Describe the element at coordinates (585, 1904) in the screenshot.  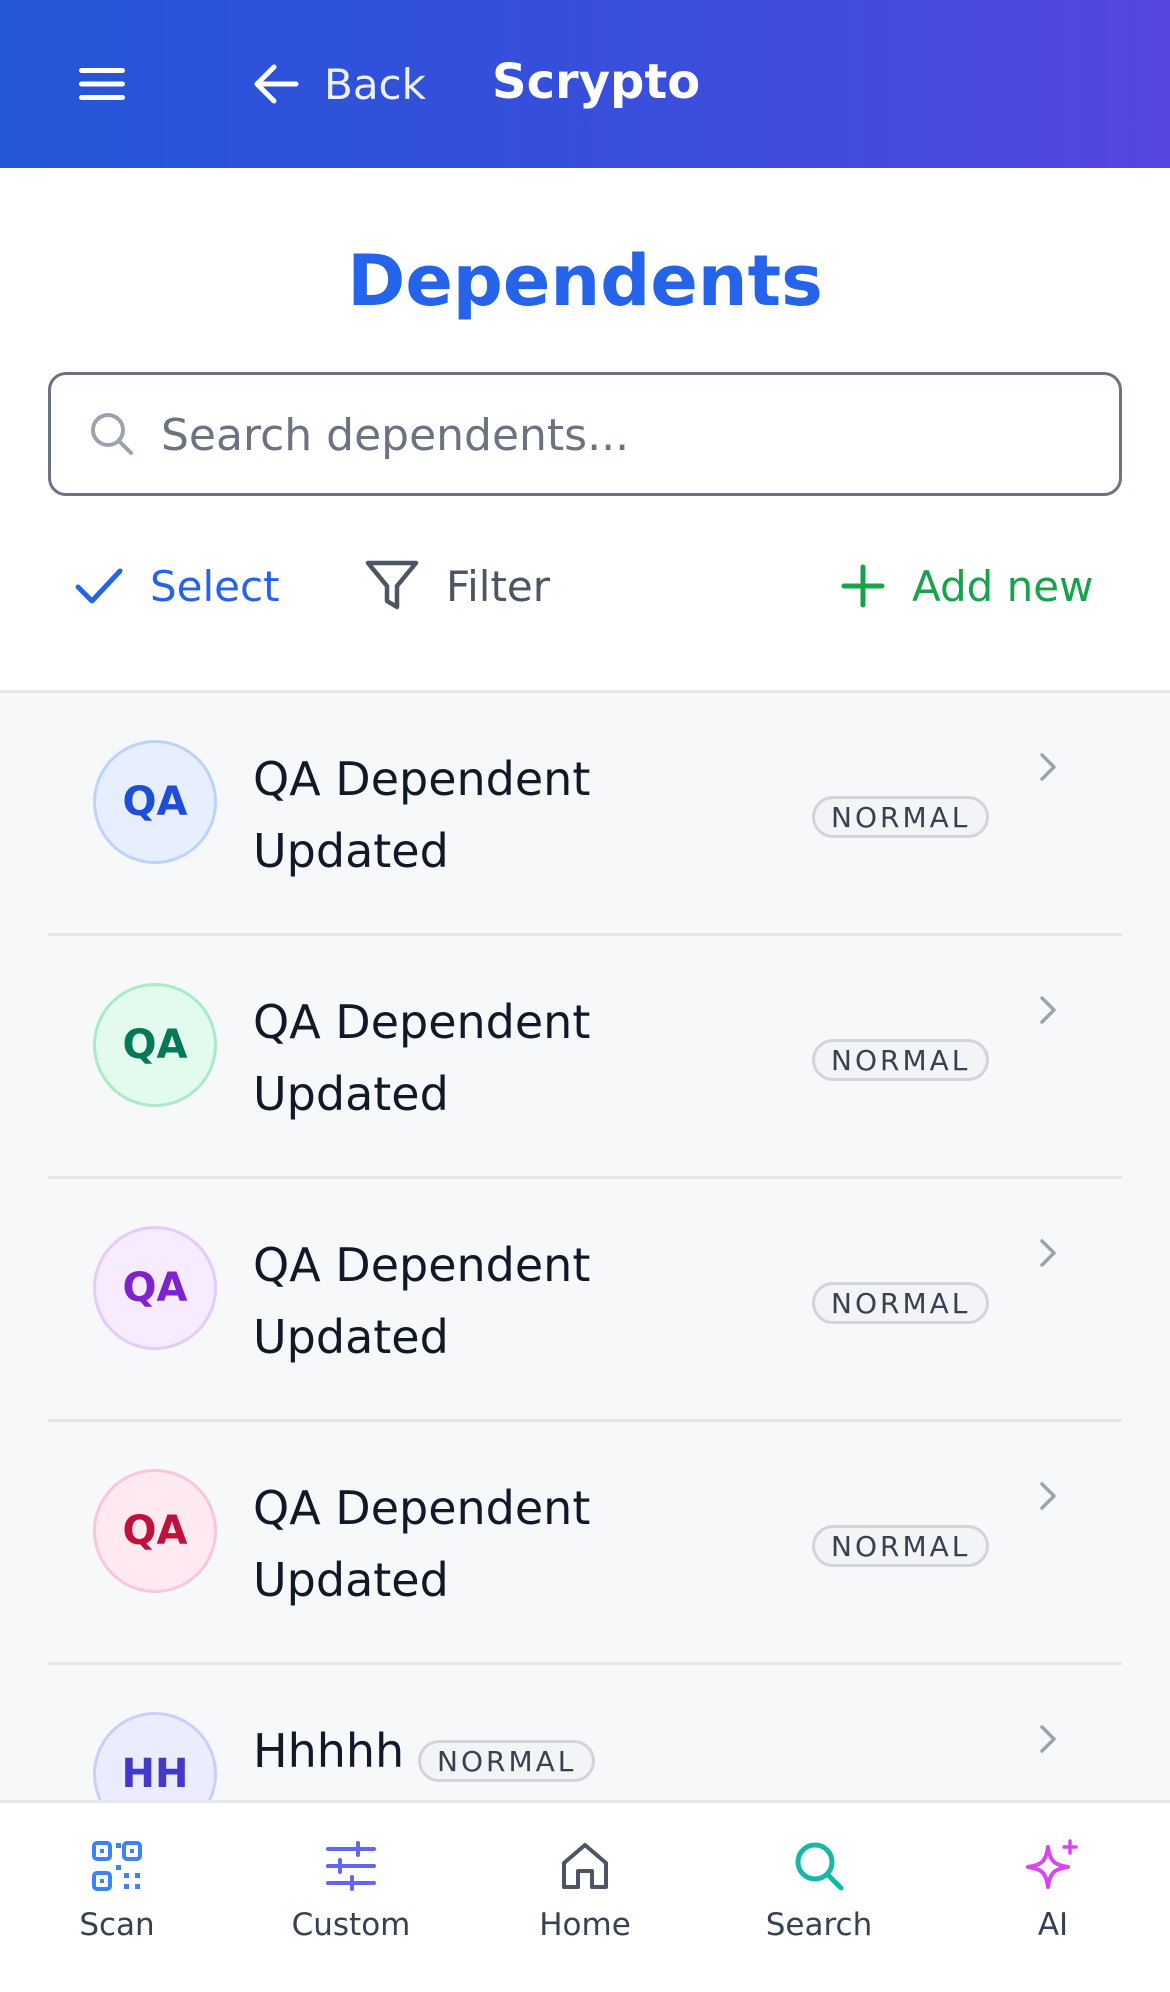
I see `nav-home: Home` at that location.